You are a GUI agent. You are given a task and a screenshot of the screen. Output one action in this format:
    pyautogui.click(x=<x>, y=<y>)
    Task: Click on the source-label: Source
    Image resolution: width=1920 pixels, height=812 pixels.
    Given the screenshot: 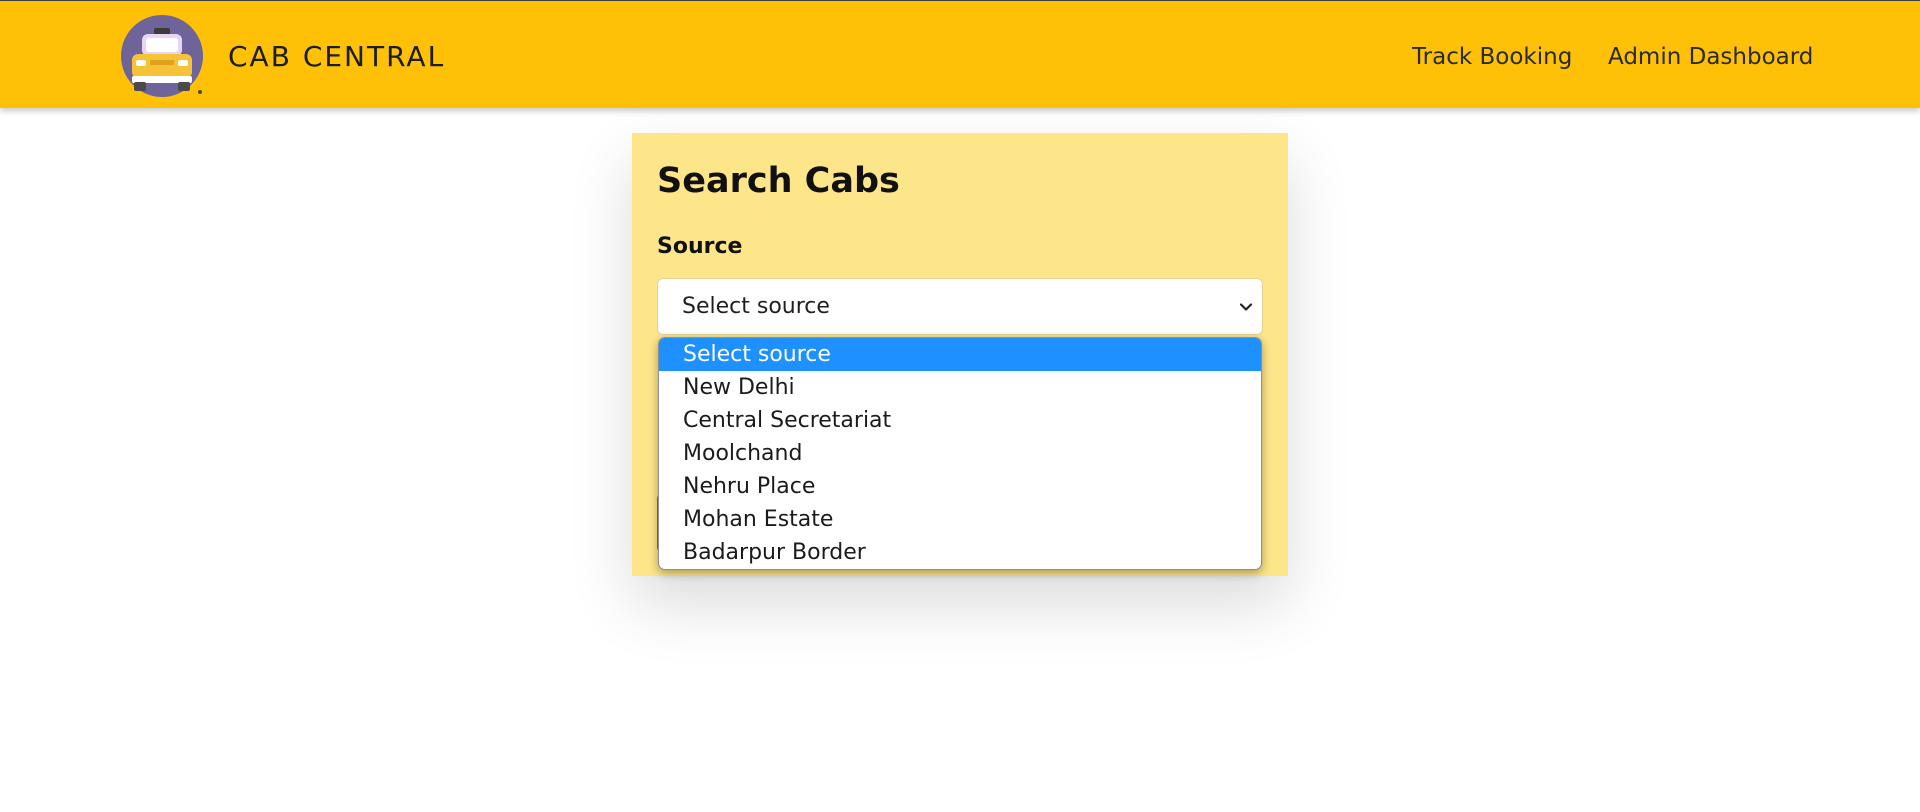 What is the action you would take?
    pyautogui.click(x=700, y=246)
    